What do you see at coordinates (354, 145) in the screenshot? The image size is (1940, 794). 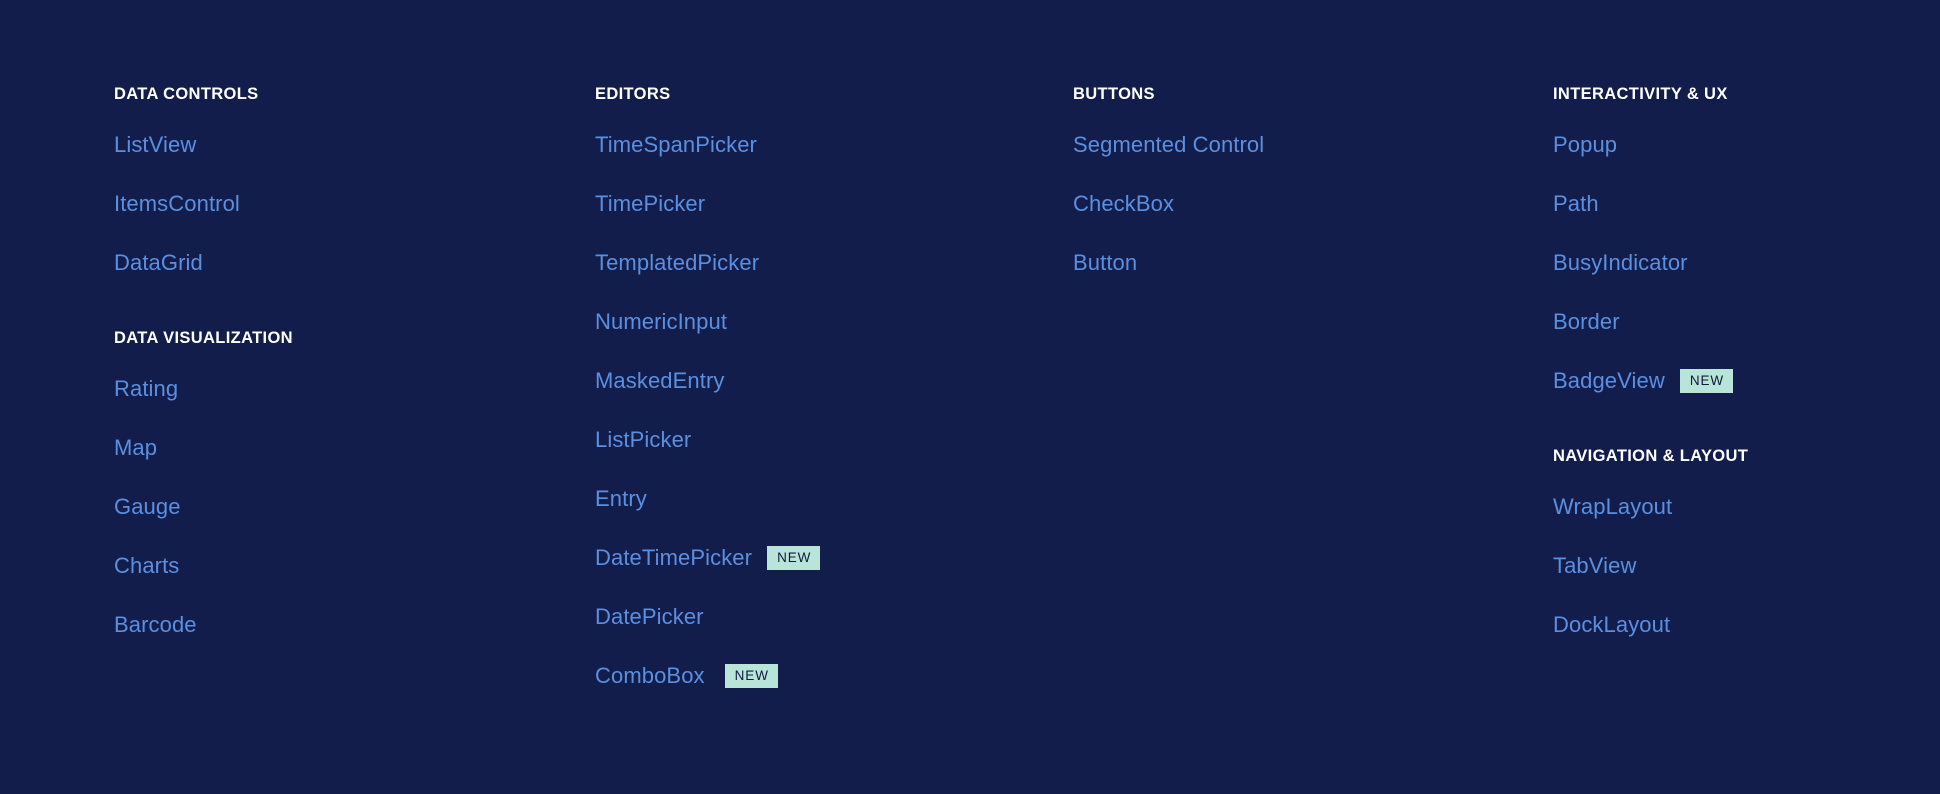 I see `nav-list-item: ListView` at bounding box center [354, 145].